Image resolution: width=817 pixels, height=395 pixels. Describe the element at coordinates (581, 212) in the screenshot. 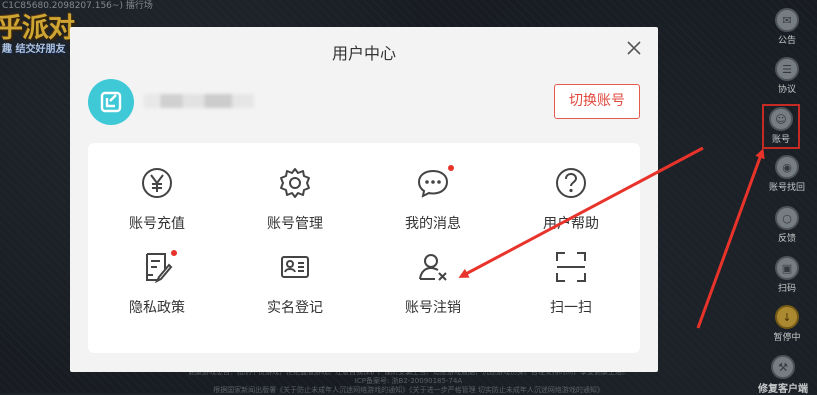

I see `arrow-to-account-cancel` at that location.